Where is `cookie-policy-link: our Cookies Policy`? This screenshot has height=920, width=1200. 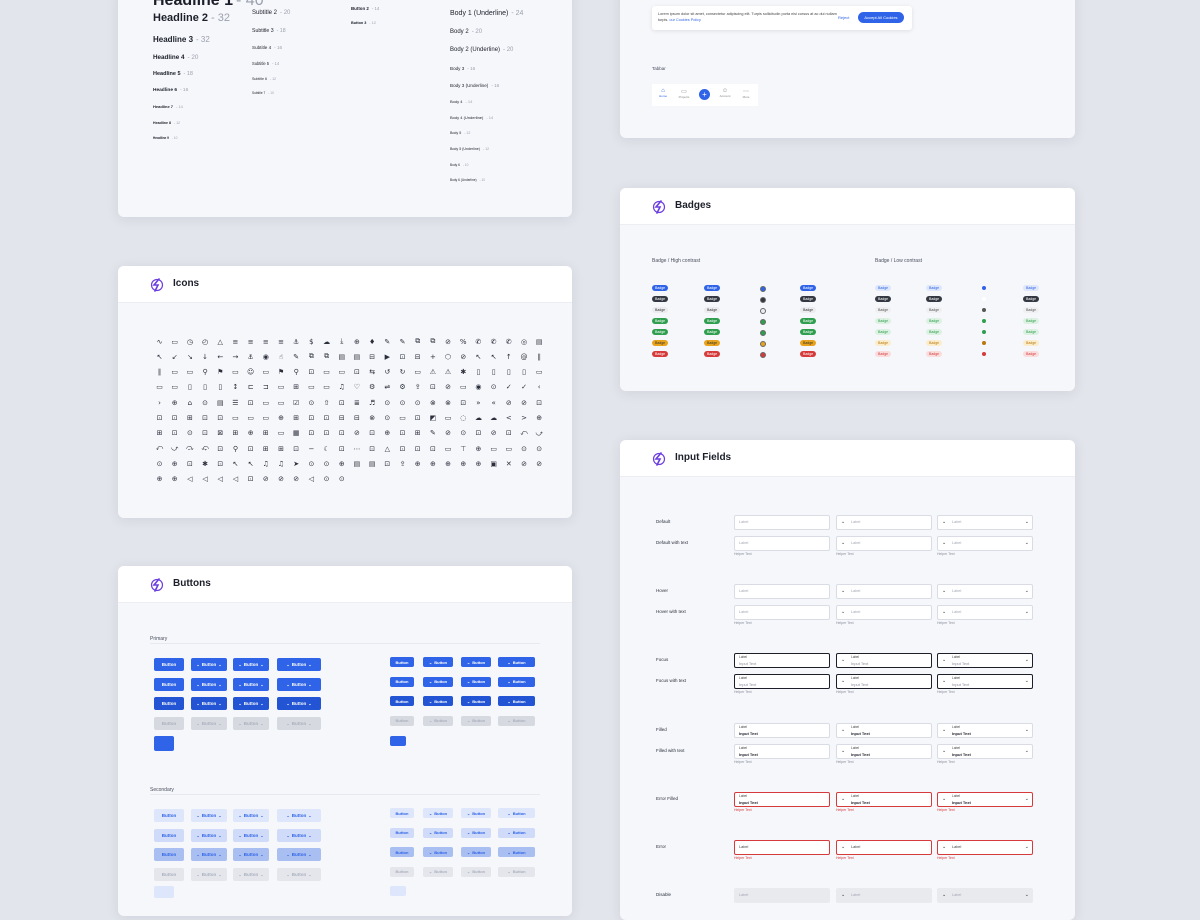 cookie-policy-link: our Cookies Policy is located at coordinates (684, 20).